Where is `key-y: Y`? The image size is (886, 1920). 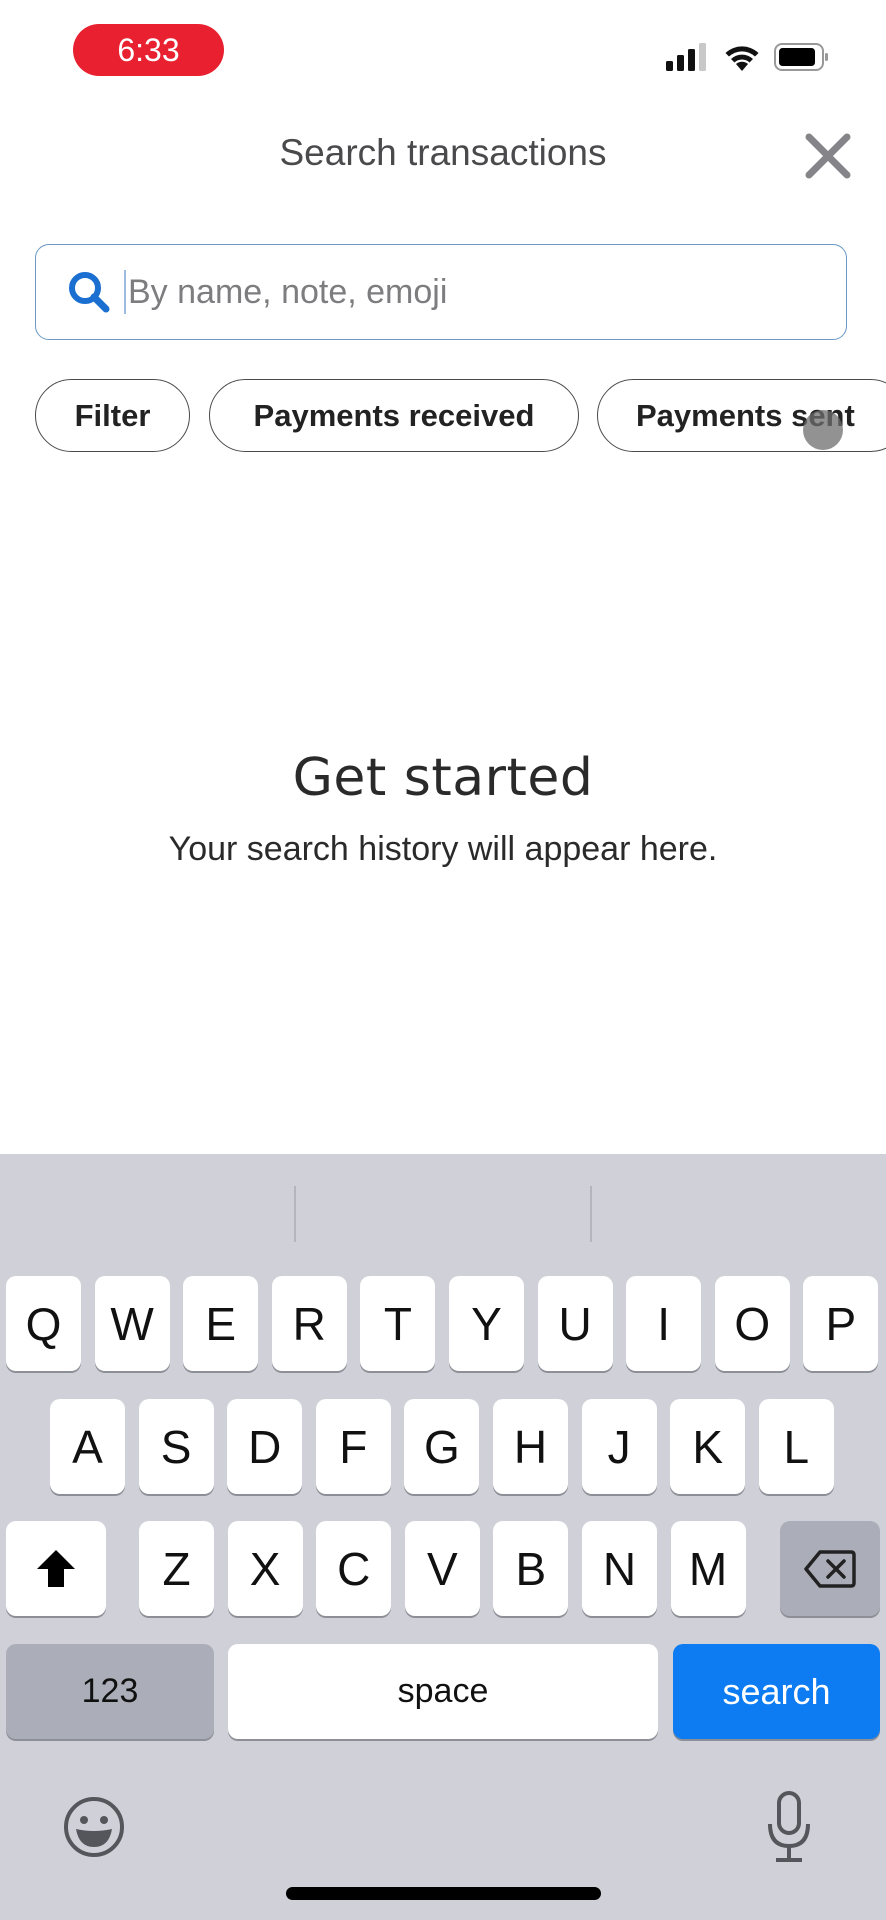
key-y: Y is located at coordinates (486, 1323).